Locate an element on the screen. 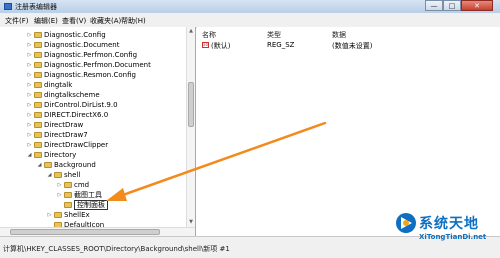  tree-item: ▷ DirControl.DirList.9.0 is located at coordinates (72, 105).